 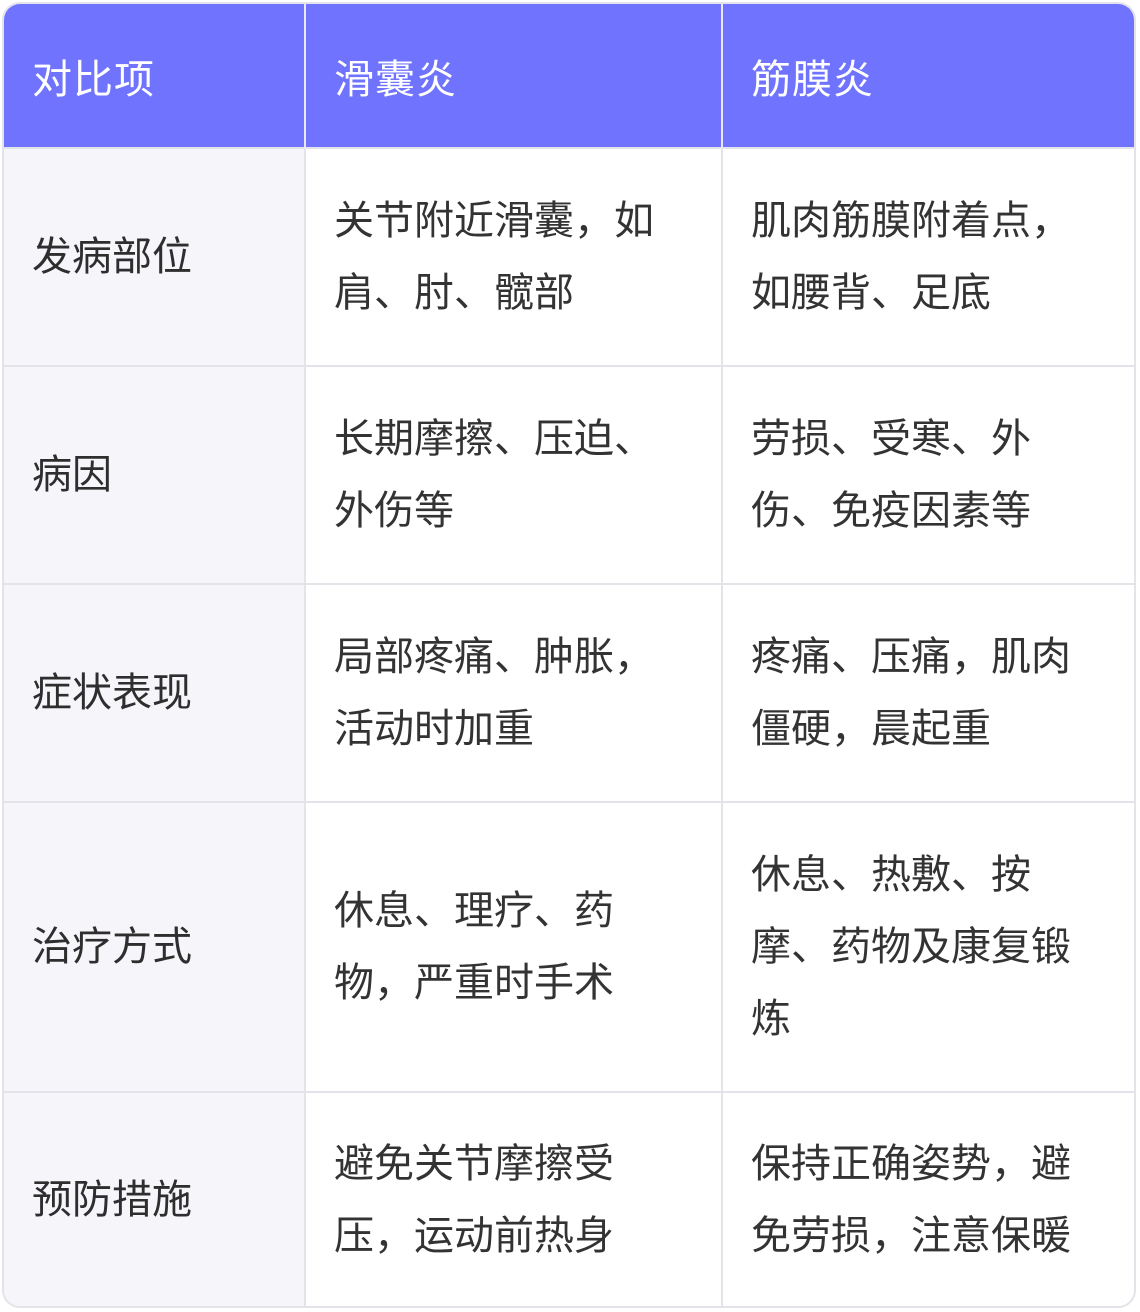 I want to click on bursitis-onset-site: 关节附近滑囊，如肩、肘、髋部, so click(x=514, y=256).